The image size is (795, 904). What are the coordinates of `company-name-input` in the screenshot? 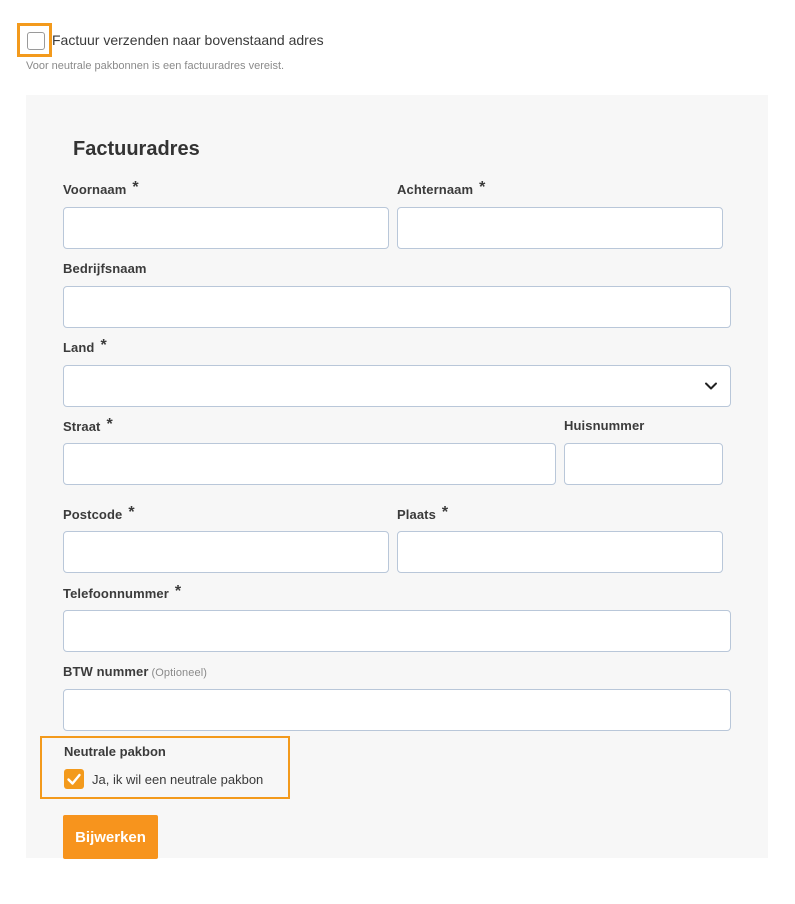 It's located at (397, 307).